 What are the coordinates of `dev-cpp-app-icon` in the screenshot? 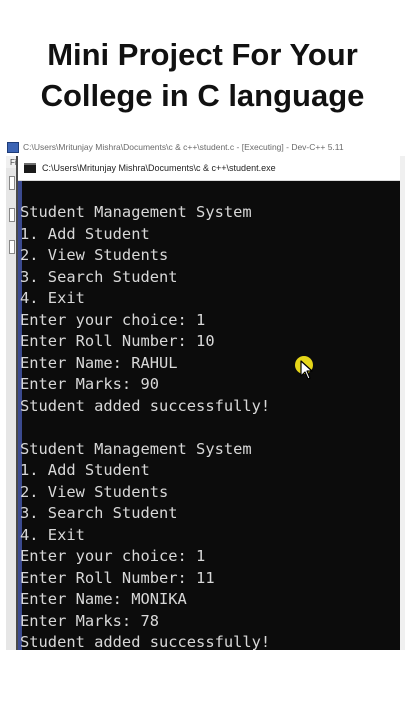 It's located at (13, 147).